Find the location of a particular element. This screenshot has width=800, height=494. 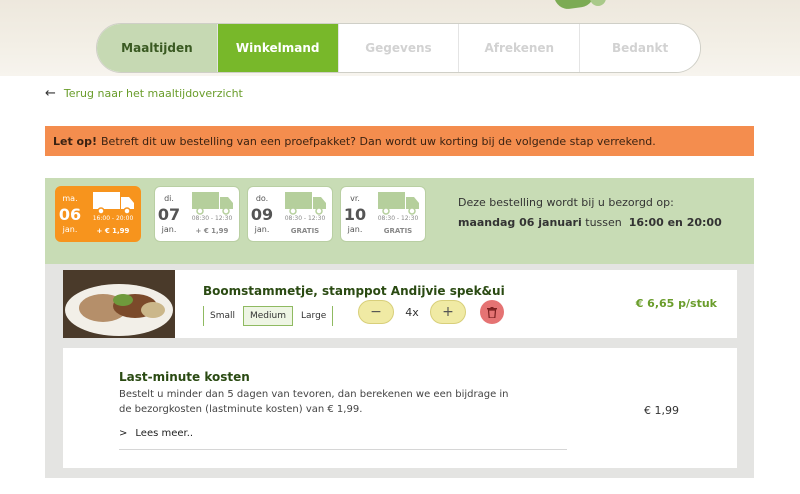

delivery-window: 16:00 en 20:00 is located at coordinates (675, 222).